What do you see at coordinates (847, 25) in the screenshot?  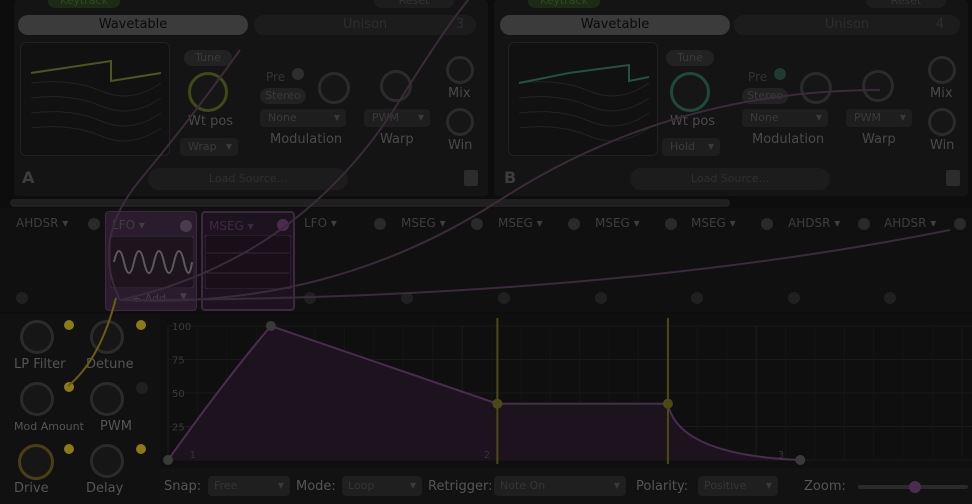 I see `tab-unison-b: Unison 4` at bounding box center [847, 25].